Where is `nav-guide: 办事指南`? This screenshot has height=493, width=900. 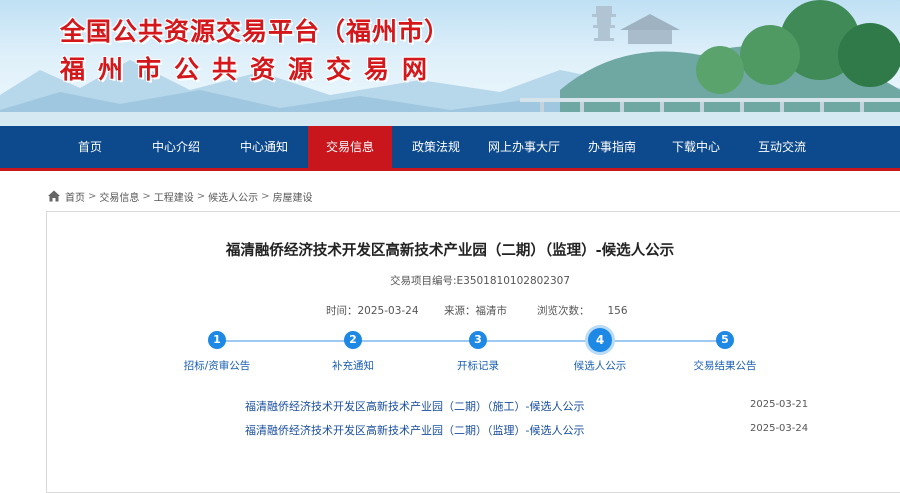 nav-guide: 办事指南 is located at coordinates (612, 147).